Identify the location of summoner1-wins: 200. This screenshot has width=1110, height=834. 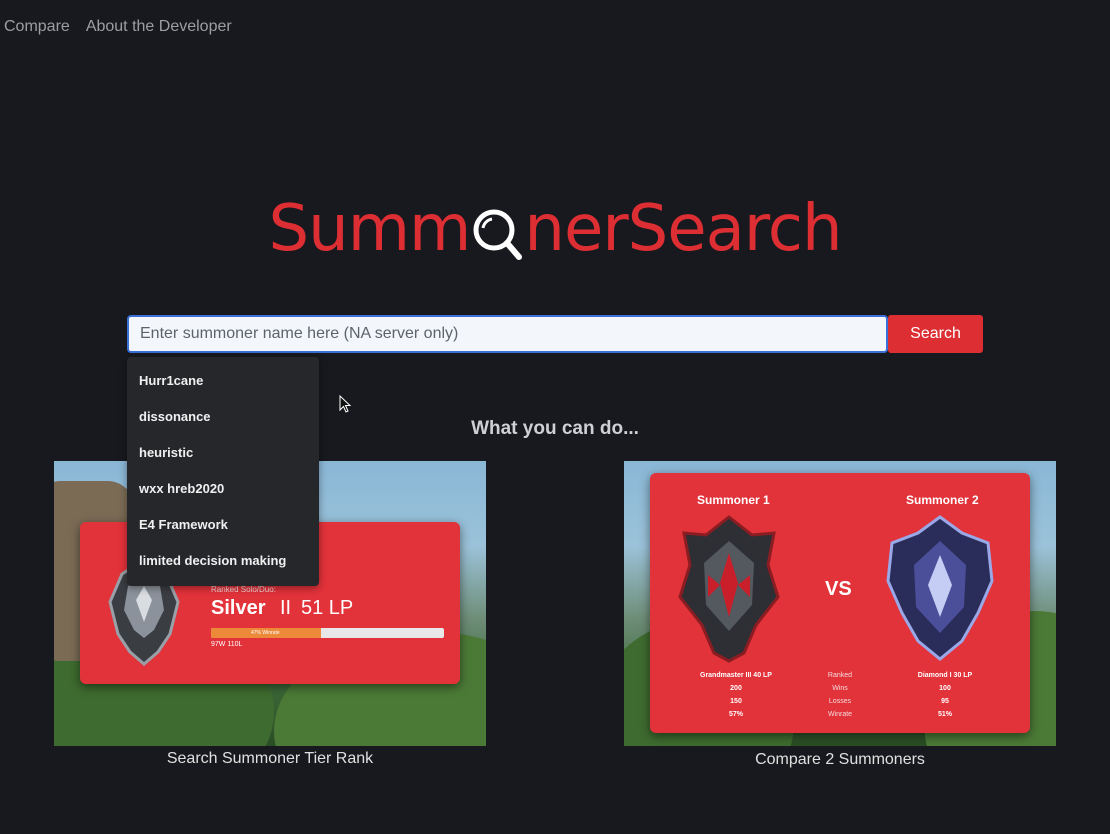
(736, 688).